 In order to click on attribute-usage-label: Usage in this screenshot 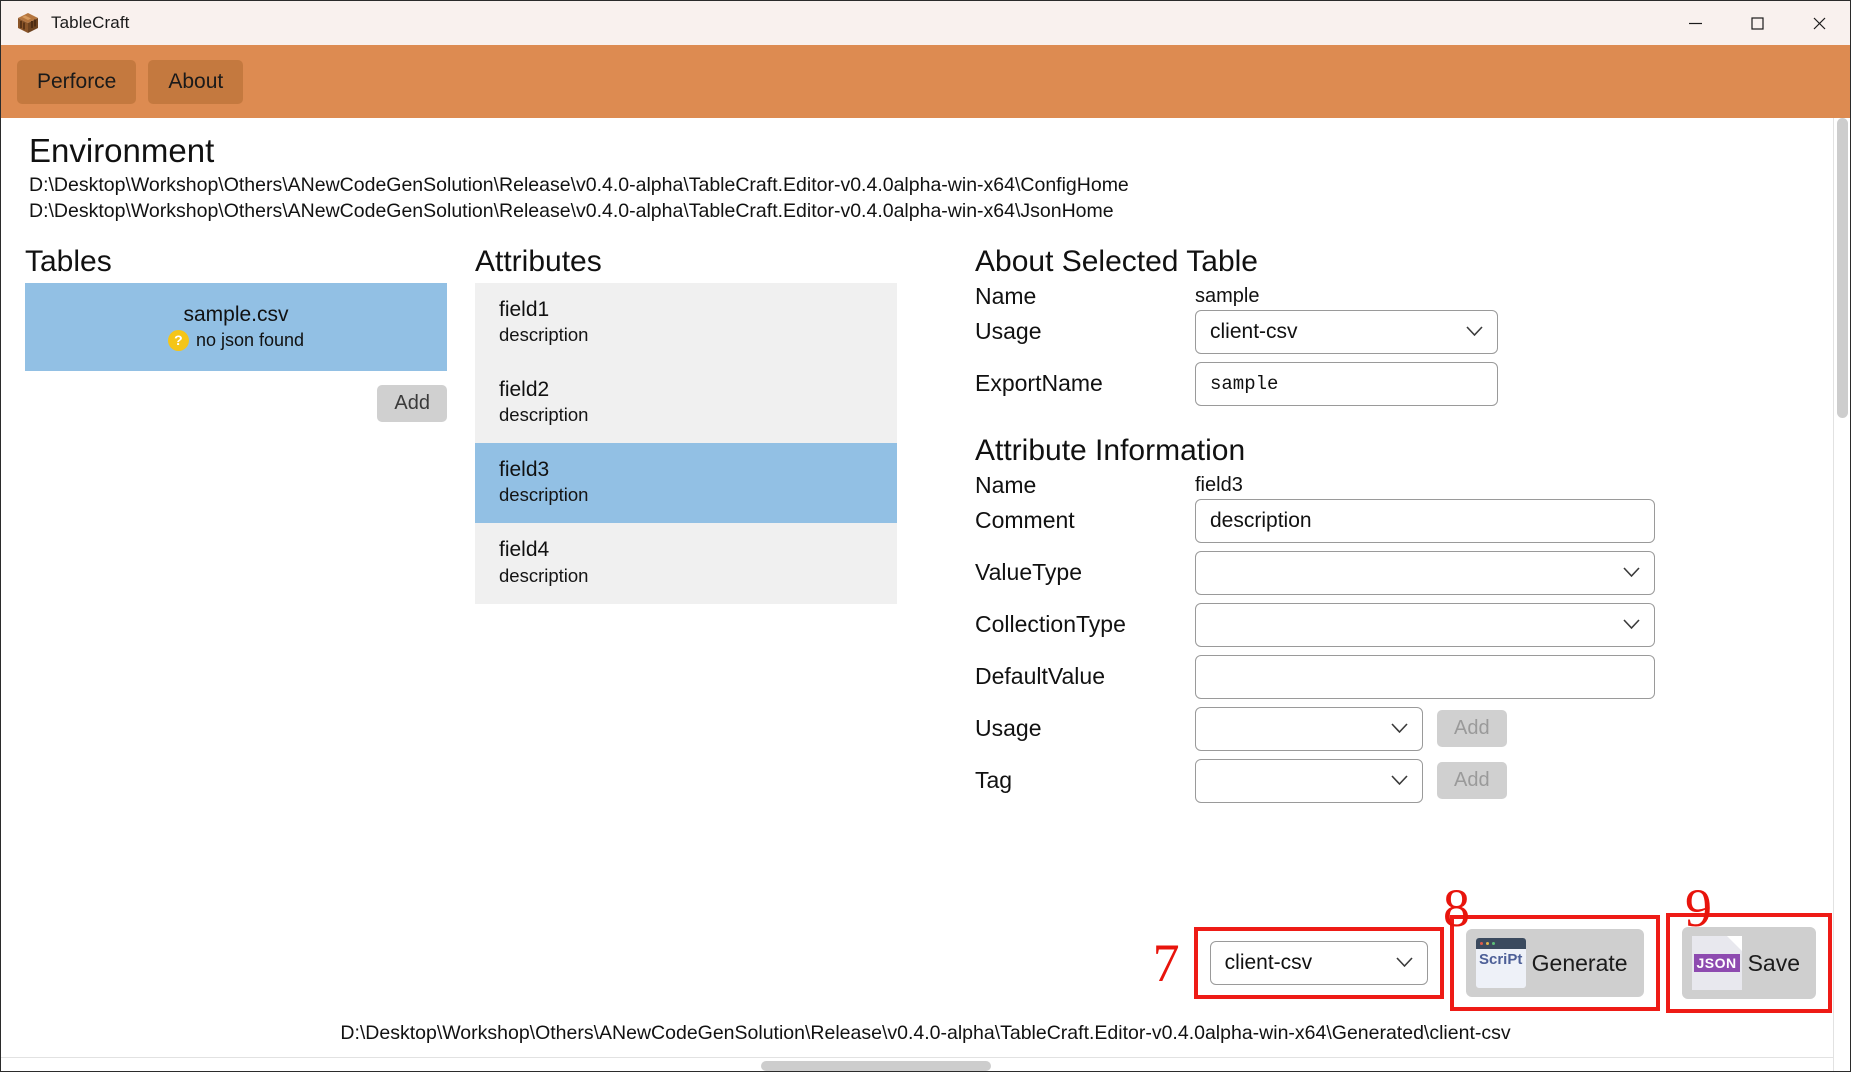, I will do `click(1008, 728)`.